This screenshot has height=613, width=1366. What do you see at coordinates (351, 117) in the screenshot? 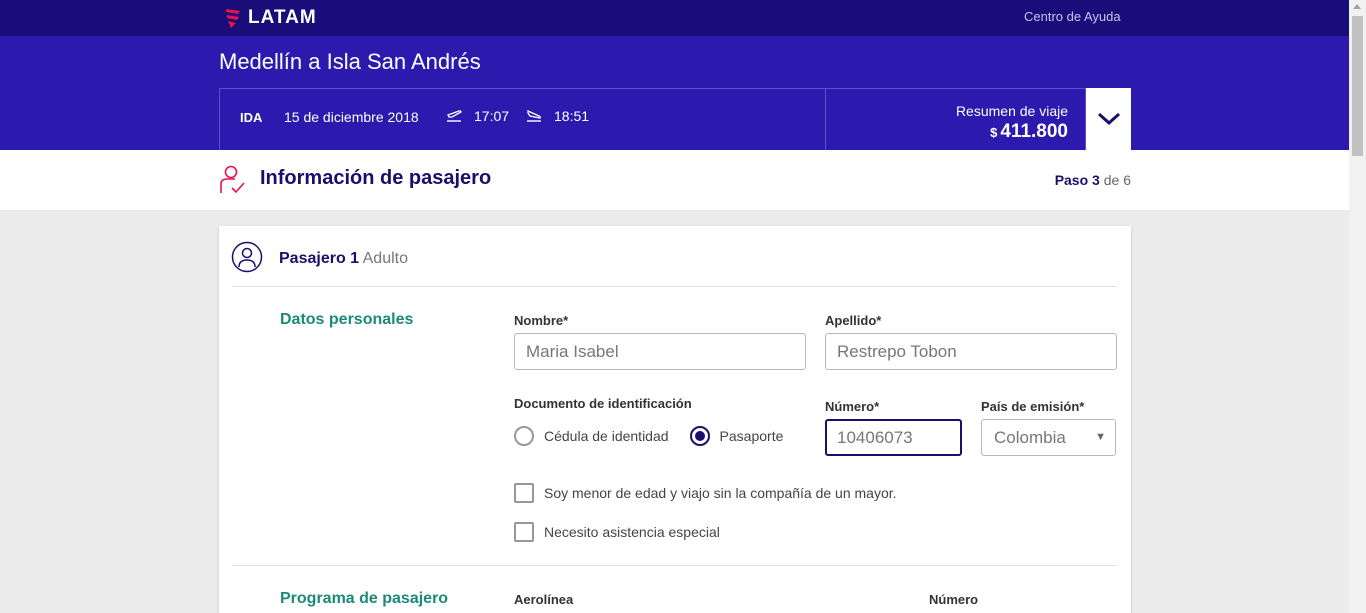
I see `flight-date: 15 de diciembre 2018` at bounding box center [351, 117].